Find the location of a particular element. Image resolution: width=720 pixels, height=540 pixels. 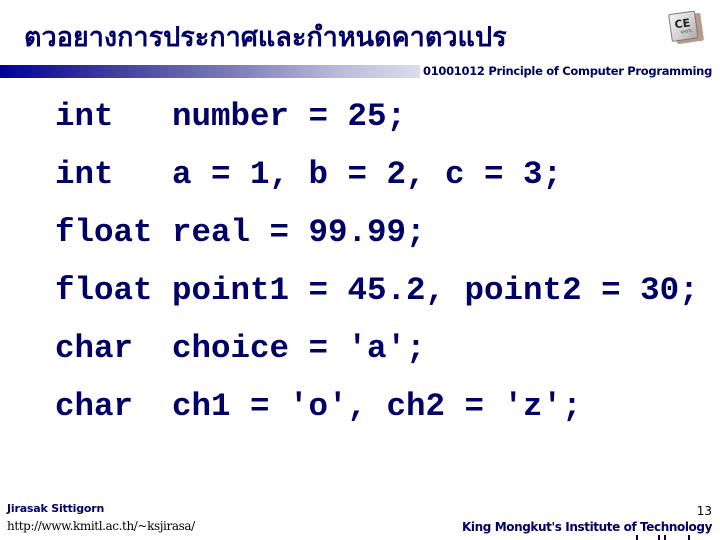

code-line: float point1 = 45.2, point2 = 30; is located at coordinates (377, 291).